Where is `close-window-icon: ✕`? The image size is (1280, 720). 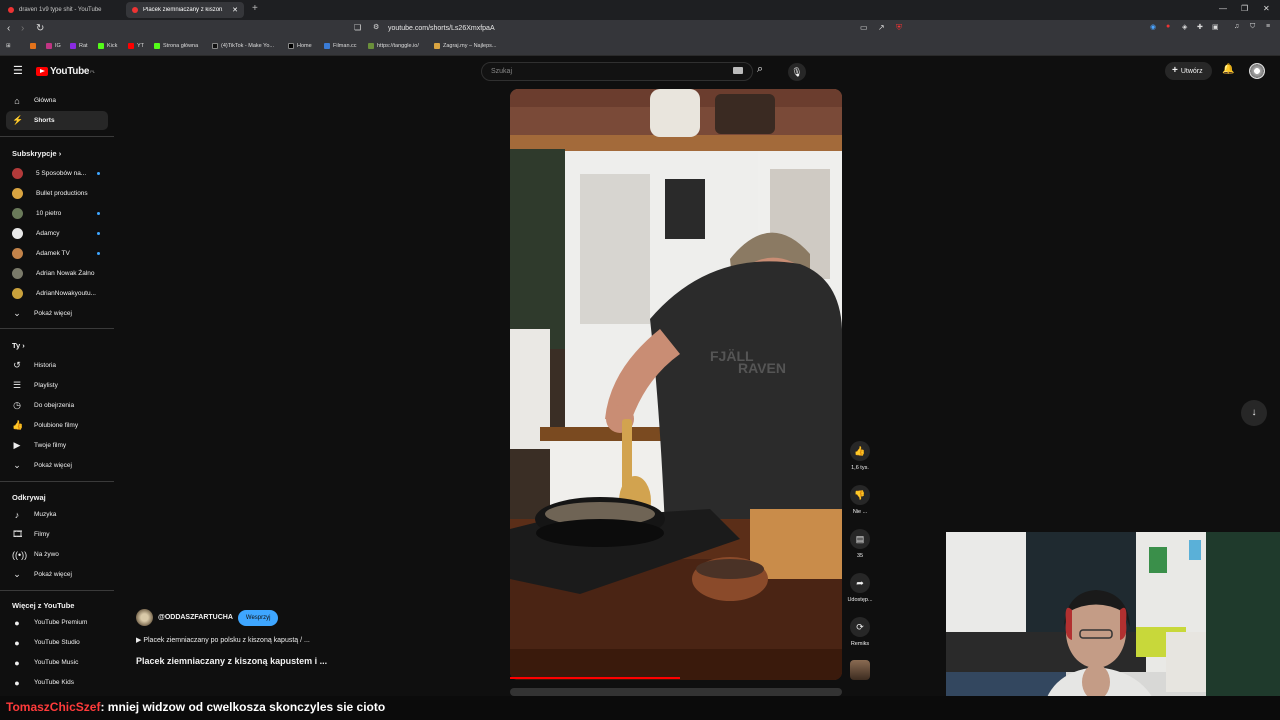 close-window-icon: ✕ is located at coordinates (1266, 8).